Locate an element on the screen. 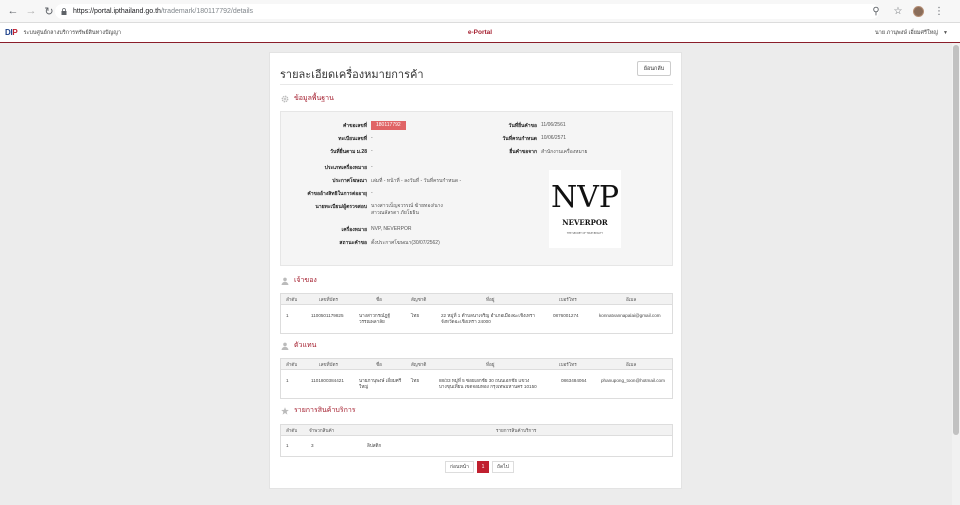 This screenshot has width=960, height=505. field-status: สถานะคำขอ ตั้งประกาศโฆษณา(30/07/2562) is located at coordinates (360, 243).